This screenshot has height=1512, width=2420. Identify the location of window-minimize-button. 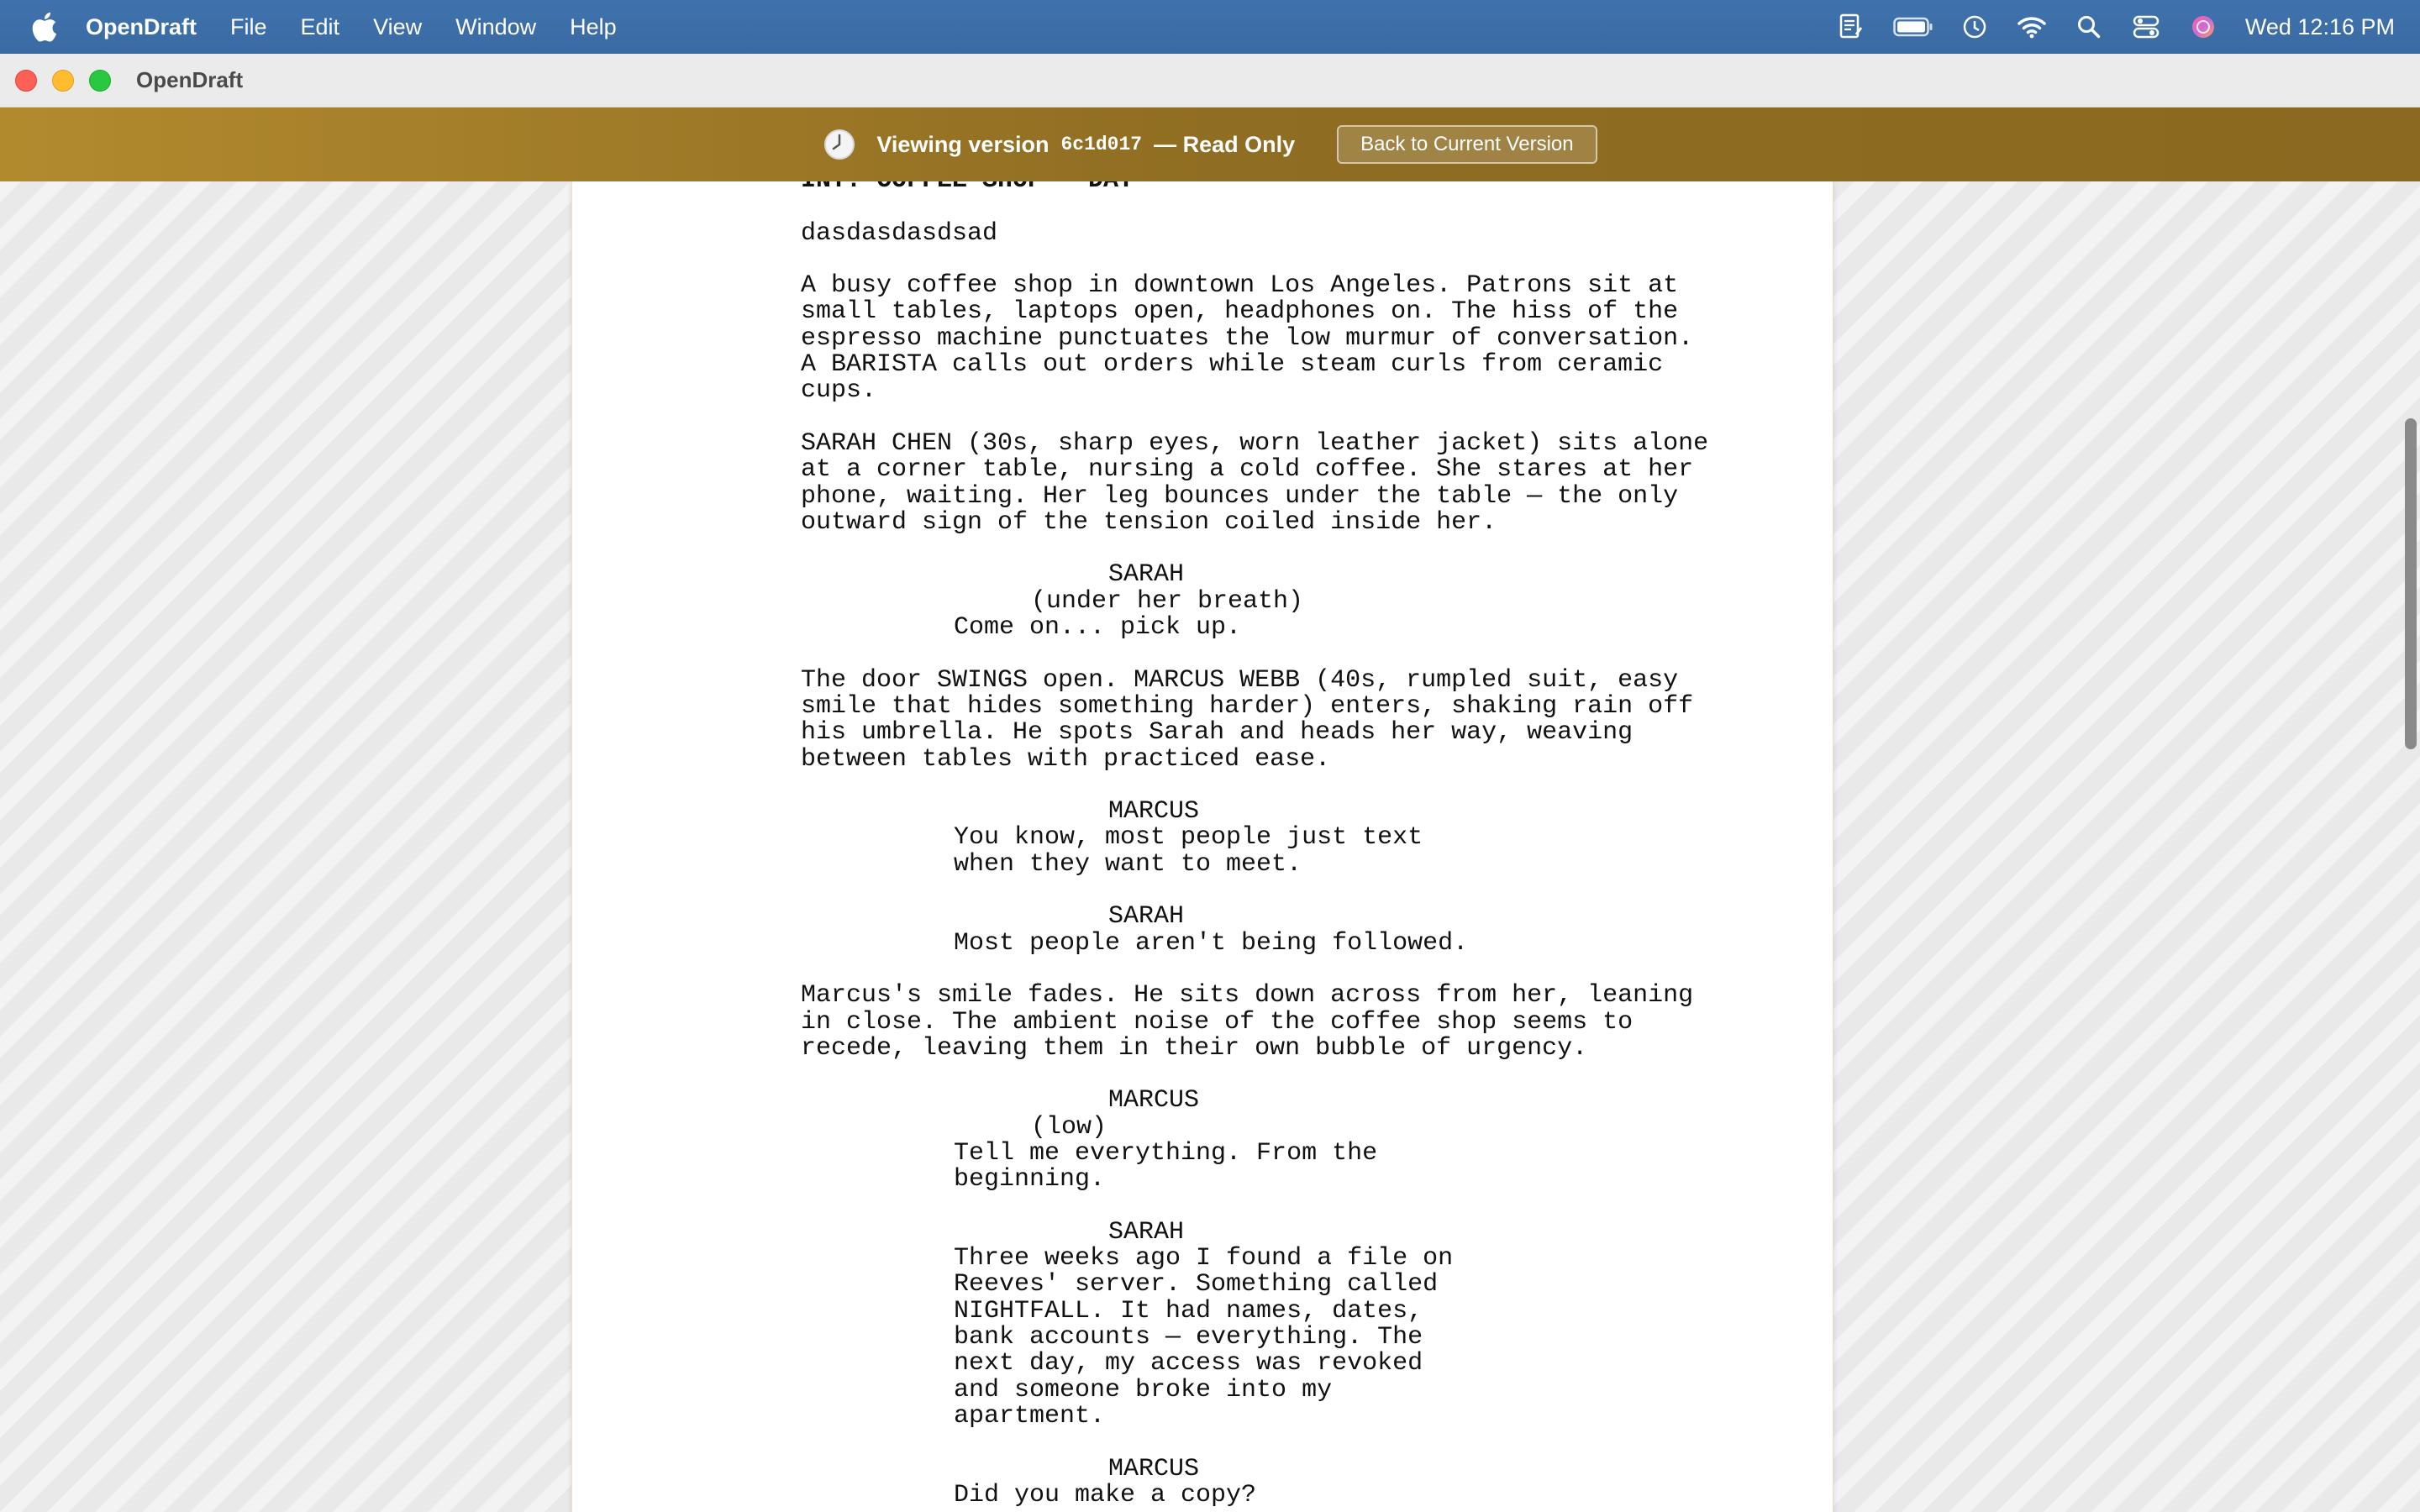
(63, 80).